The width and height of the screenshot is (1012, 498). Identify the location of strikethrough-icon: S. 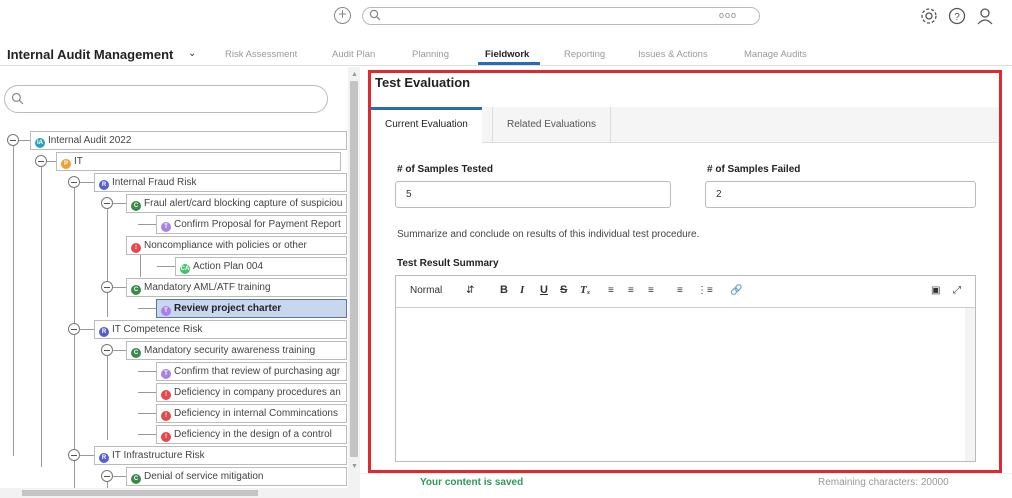
(563, 290).